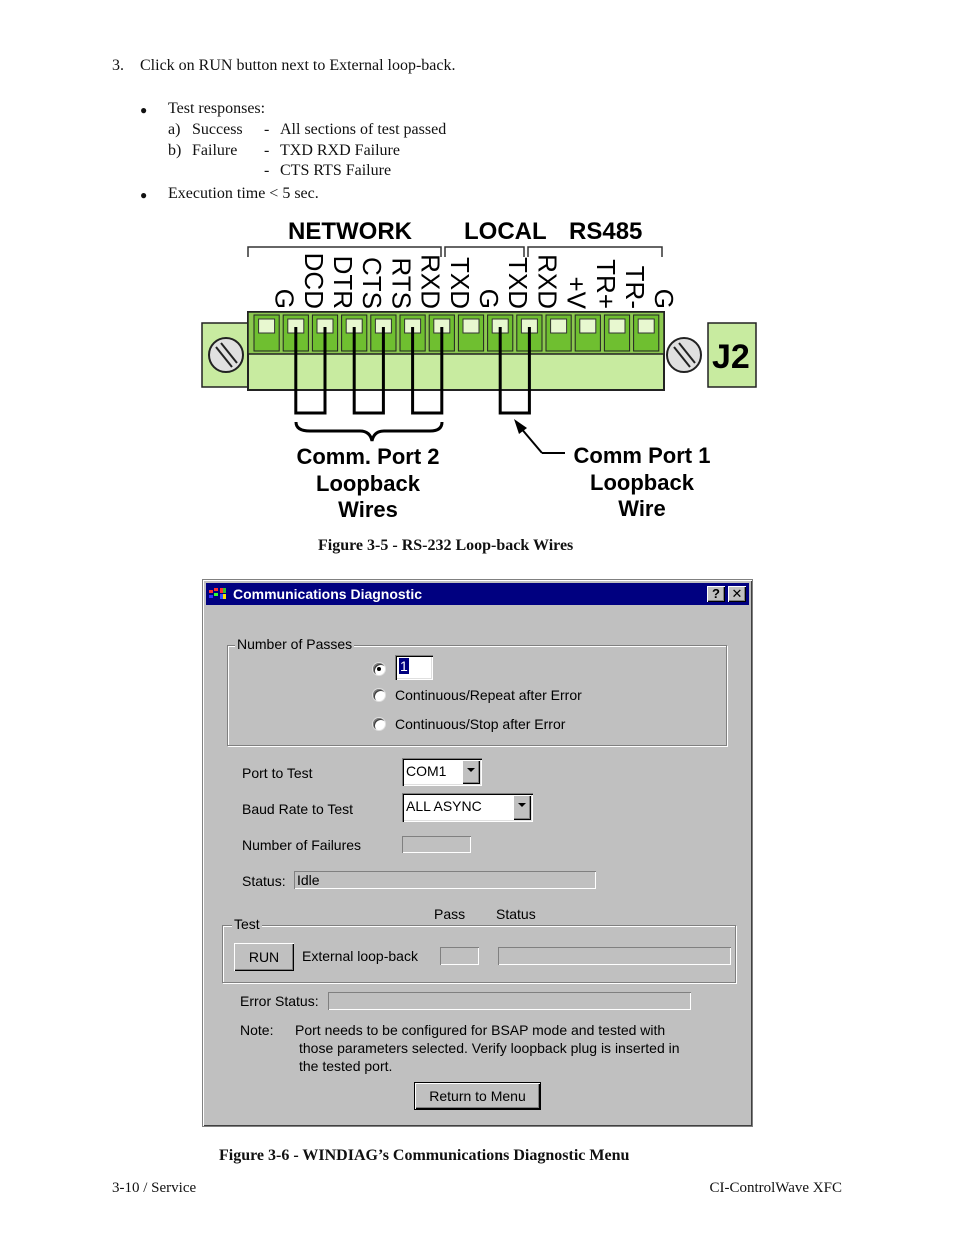 The height and width of the screenshot is (1235, 954). I want to click on response-result: Failure, so click(215, 150).